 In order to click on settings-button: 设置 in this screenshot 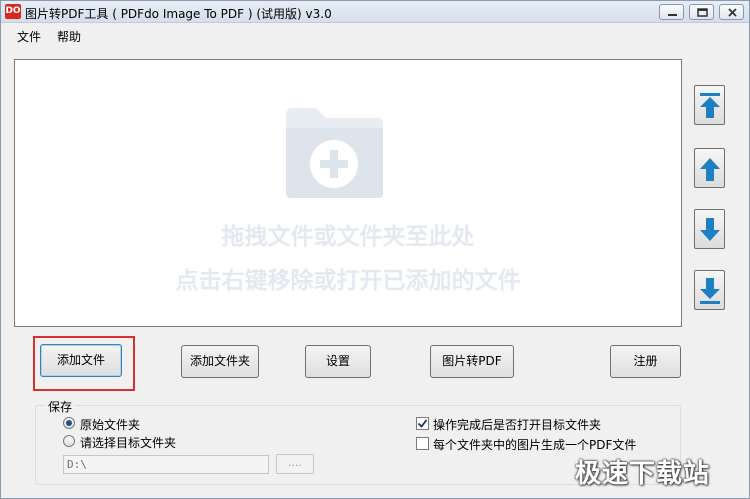, I will do `click(338, 361)`.